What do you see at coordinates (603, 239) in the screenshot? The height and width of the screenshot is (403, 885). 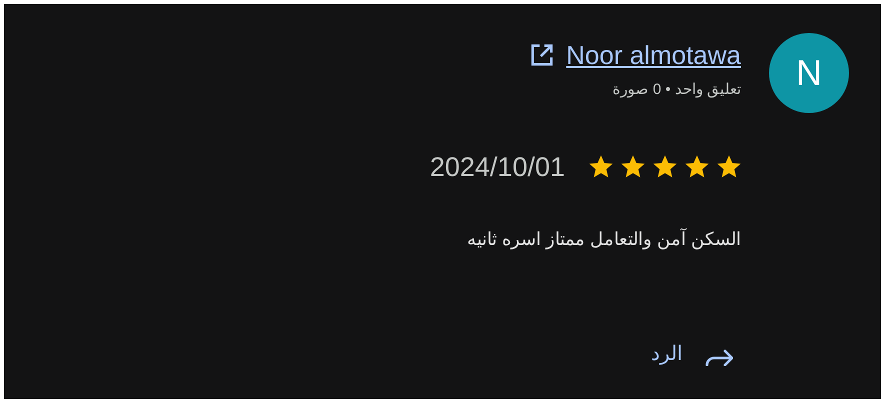 I see `review-text: السكن آمن والتعامل ممتاز اسره ثانيه` at bounding box center [603, 239].